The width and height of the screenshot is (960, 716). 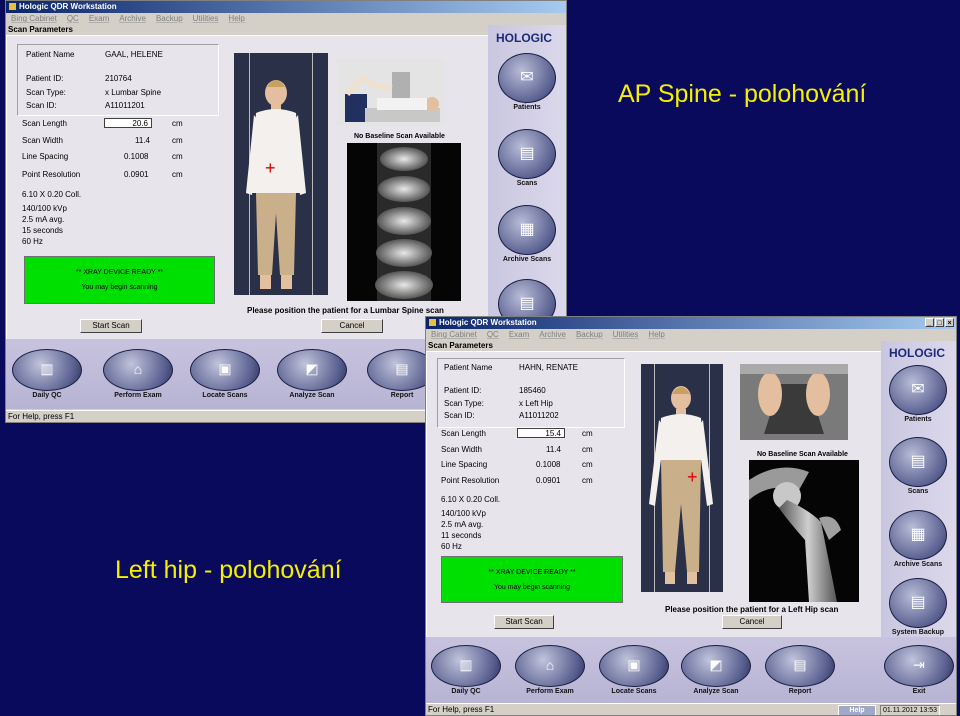 I want to click on scan-length-label: Scan Length, so click(x=463, y=433).